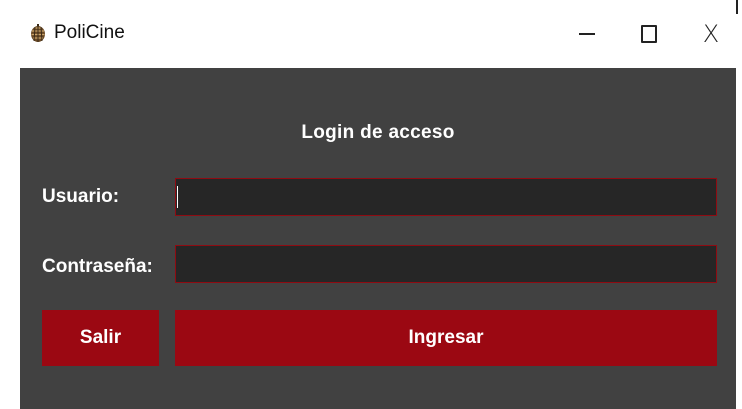 This screenshot has height=409, width=742. I want to click on pinecone-icon, so click(38, 33).